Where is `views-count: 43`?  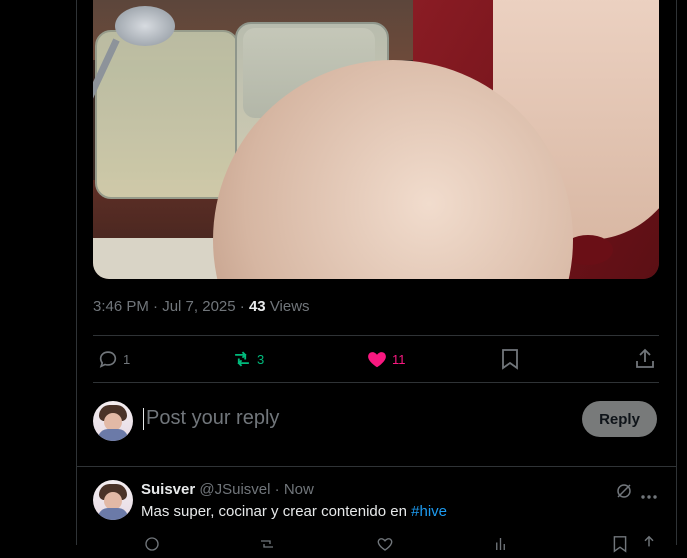 views-count: 43 is located at coordinates (257, 306).